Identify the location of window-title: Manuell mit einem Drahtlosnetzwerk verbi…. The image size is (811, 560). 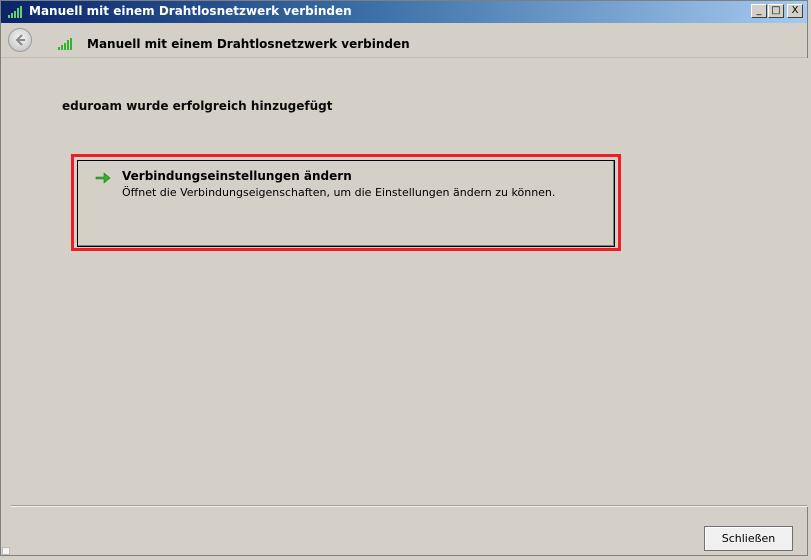
(190, 11).